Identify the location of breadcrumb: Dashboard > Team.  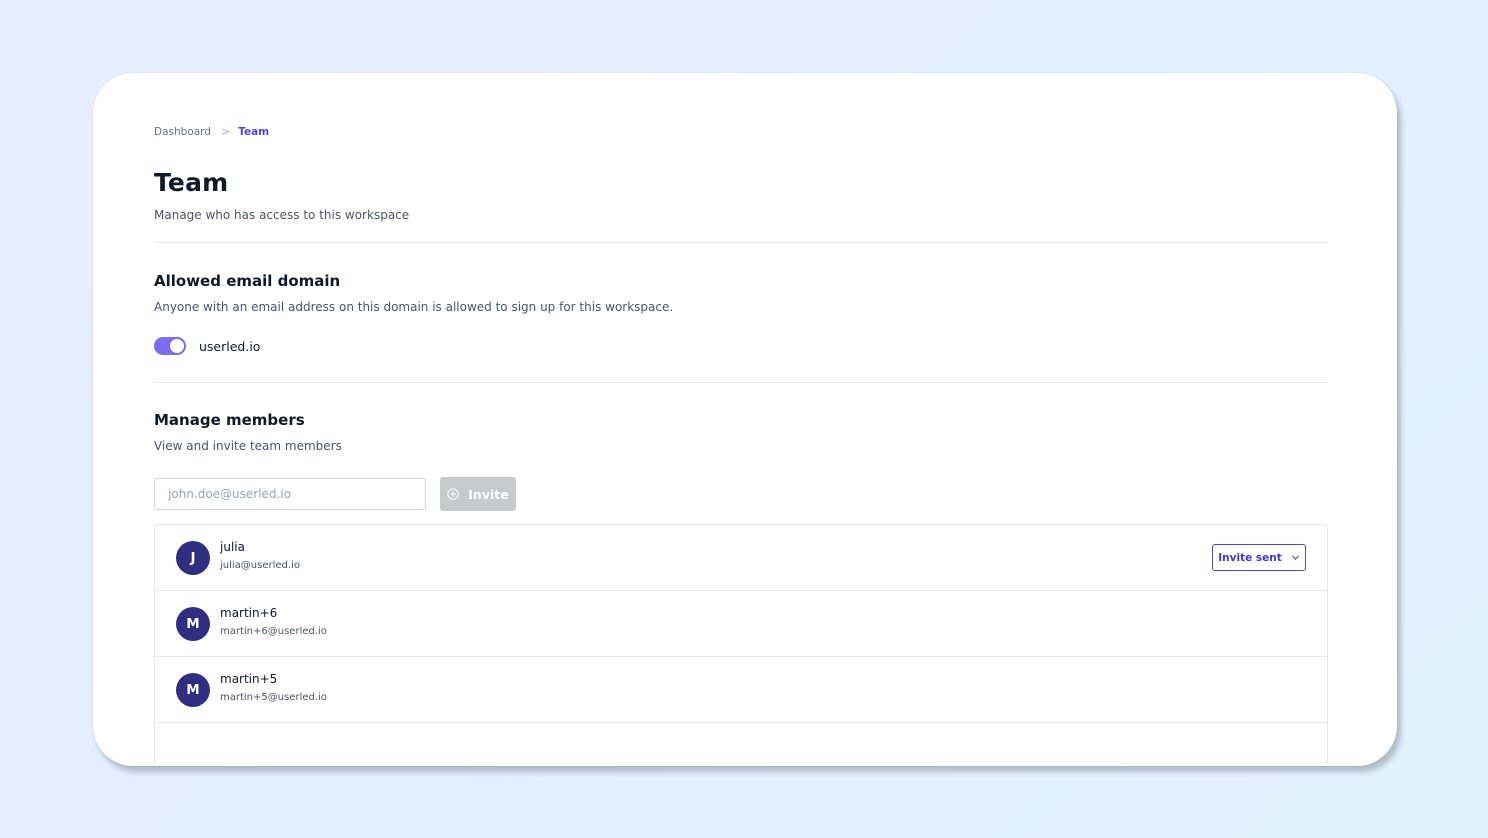
(211, 131).